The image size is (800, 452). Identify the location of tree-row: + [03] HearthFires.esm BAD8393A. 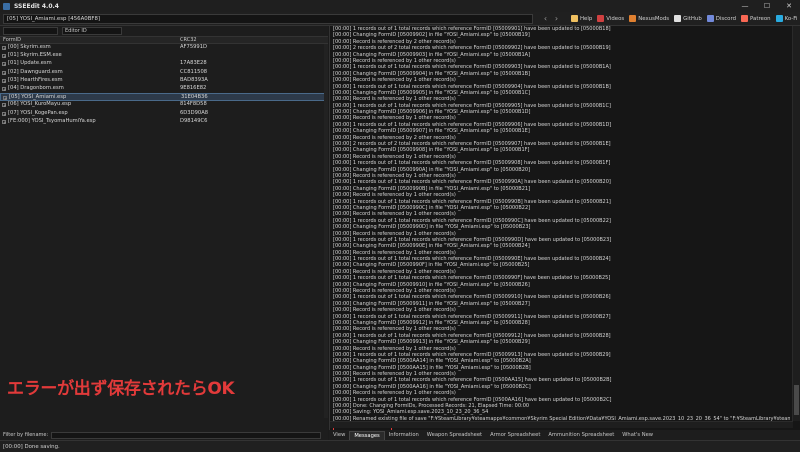
(164, 81).